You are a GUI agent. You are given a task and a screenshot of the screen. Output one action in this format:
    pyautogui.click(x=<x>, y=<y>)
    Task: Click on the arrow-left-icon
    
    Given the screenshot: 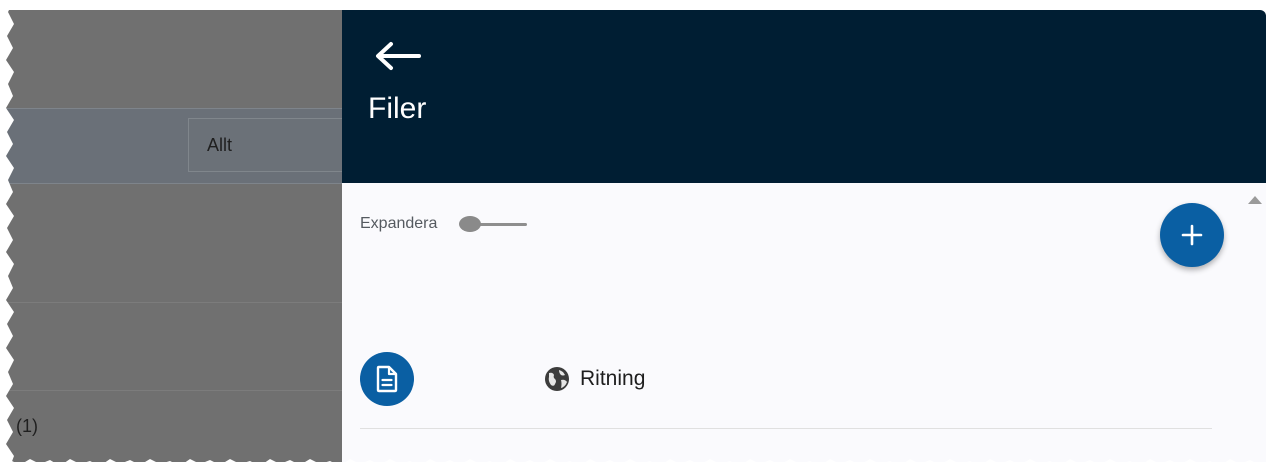 What is the action you would take?
    pyautogui.click(x=398, y=56)
    